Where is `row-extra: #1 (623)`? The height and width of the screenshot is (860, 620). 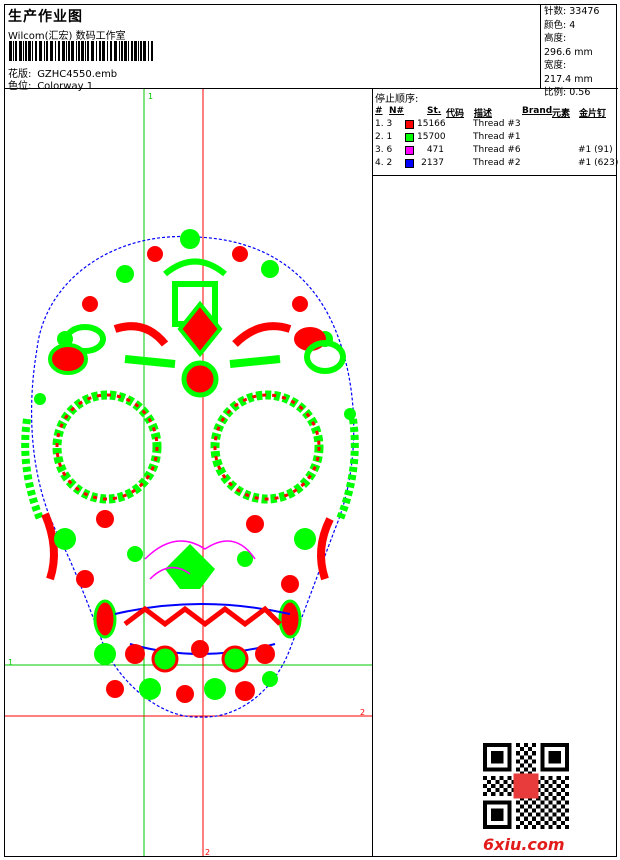
row-extra: #1 (623) is located at coordinates (598, 163).